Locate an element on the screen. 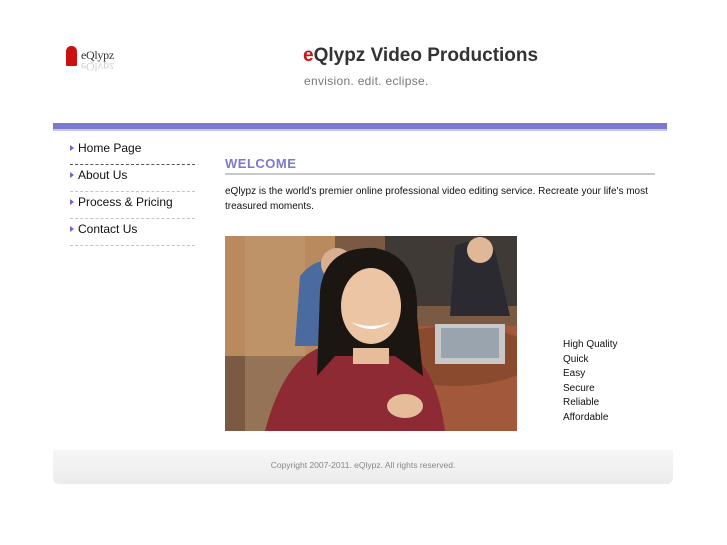  feature-item: Secure is located at coordinates (579, 388).